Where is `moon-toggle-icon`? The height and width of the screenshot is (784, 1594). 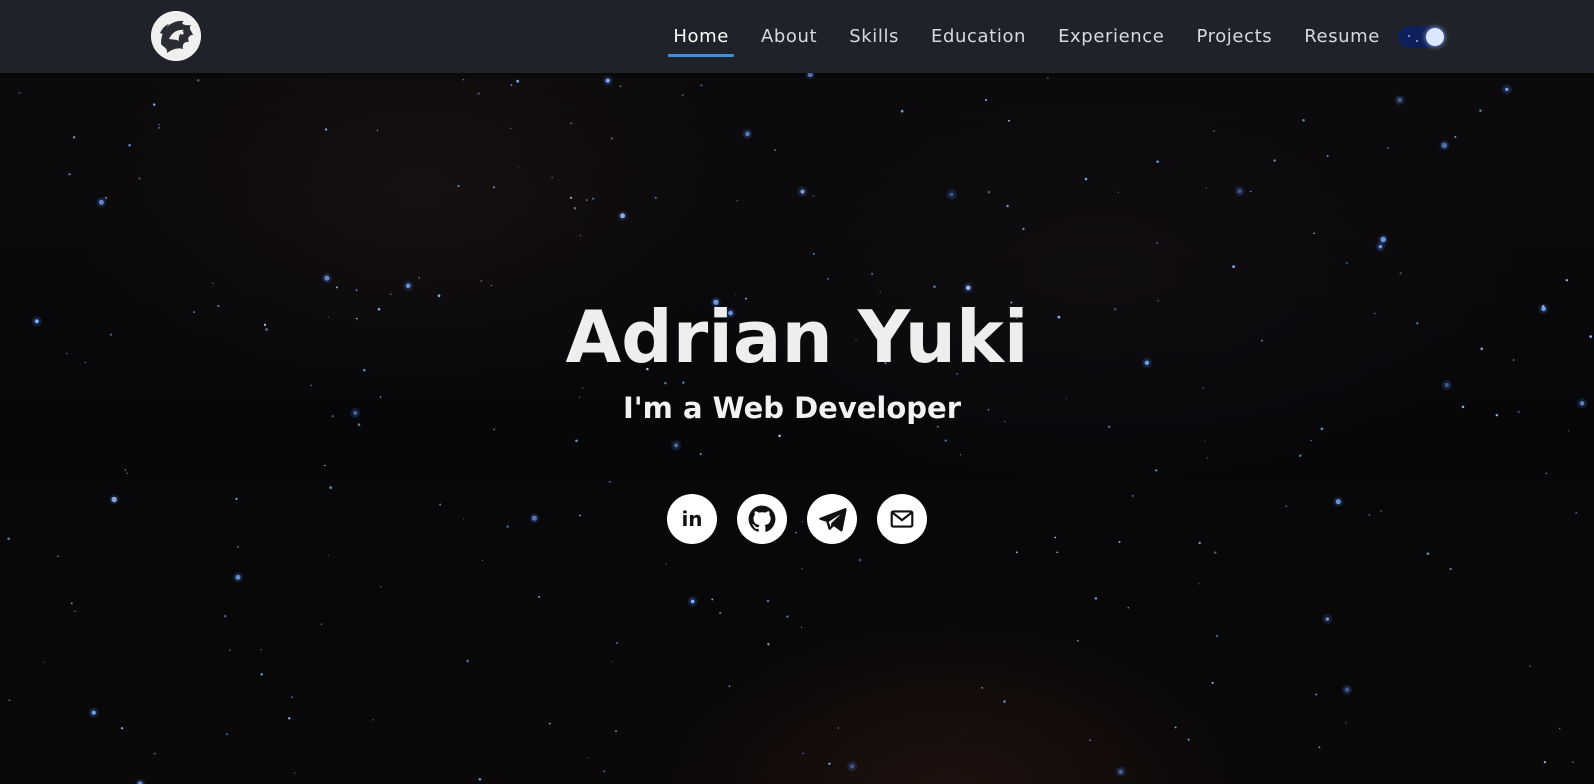
moon-toggle-icon is located at coordinates (1435, 36).